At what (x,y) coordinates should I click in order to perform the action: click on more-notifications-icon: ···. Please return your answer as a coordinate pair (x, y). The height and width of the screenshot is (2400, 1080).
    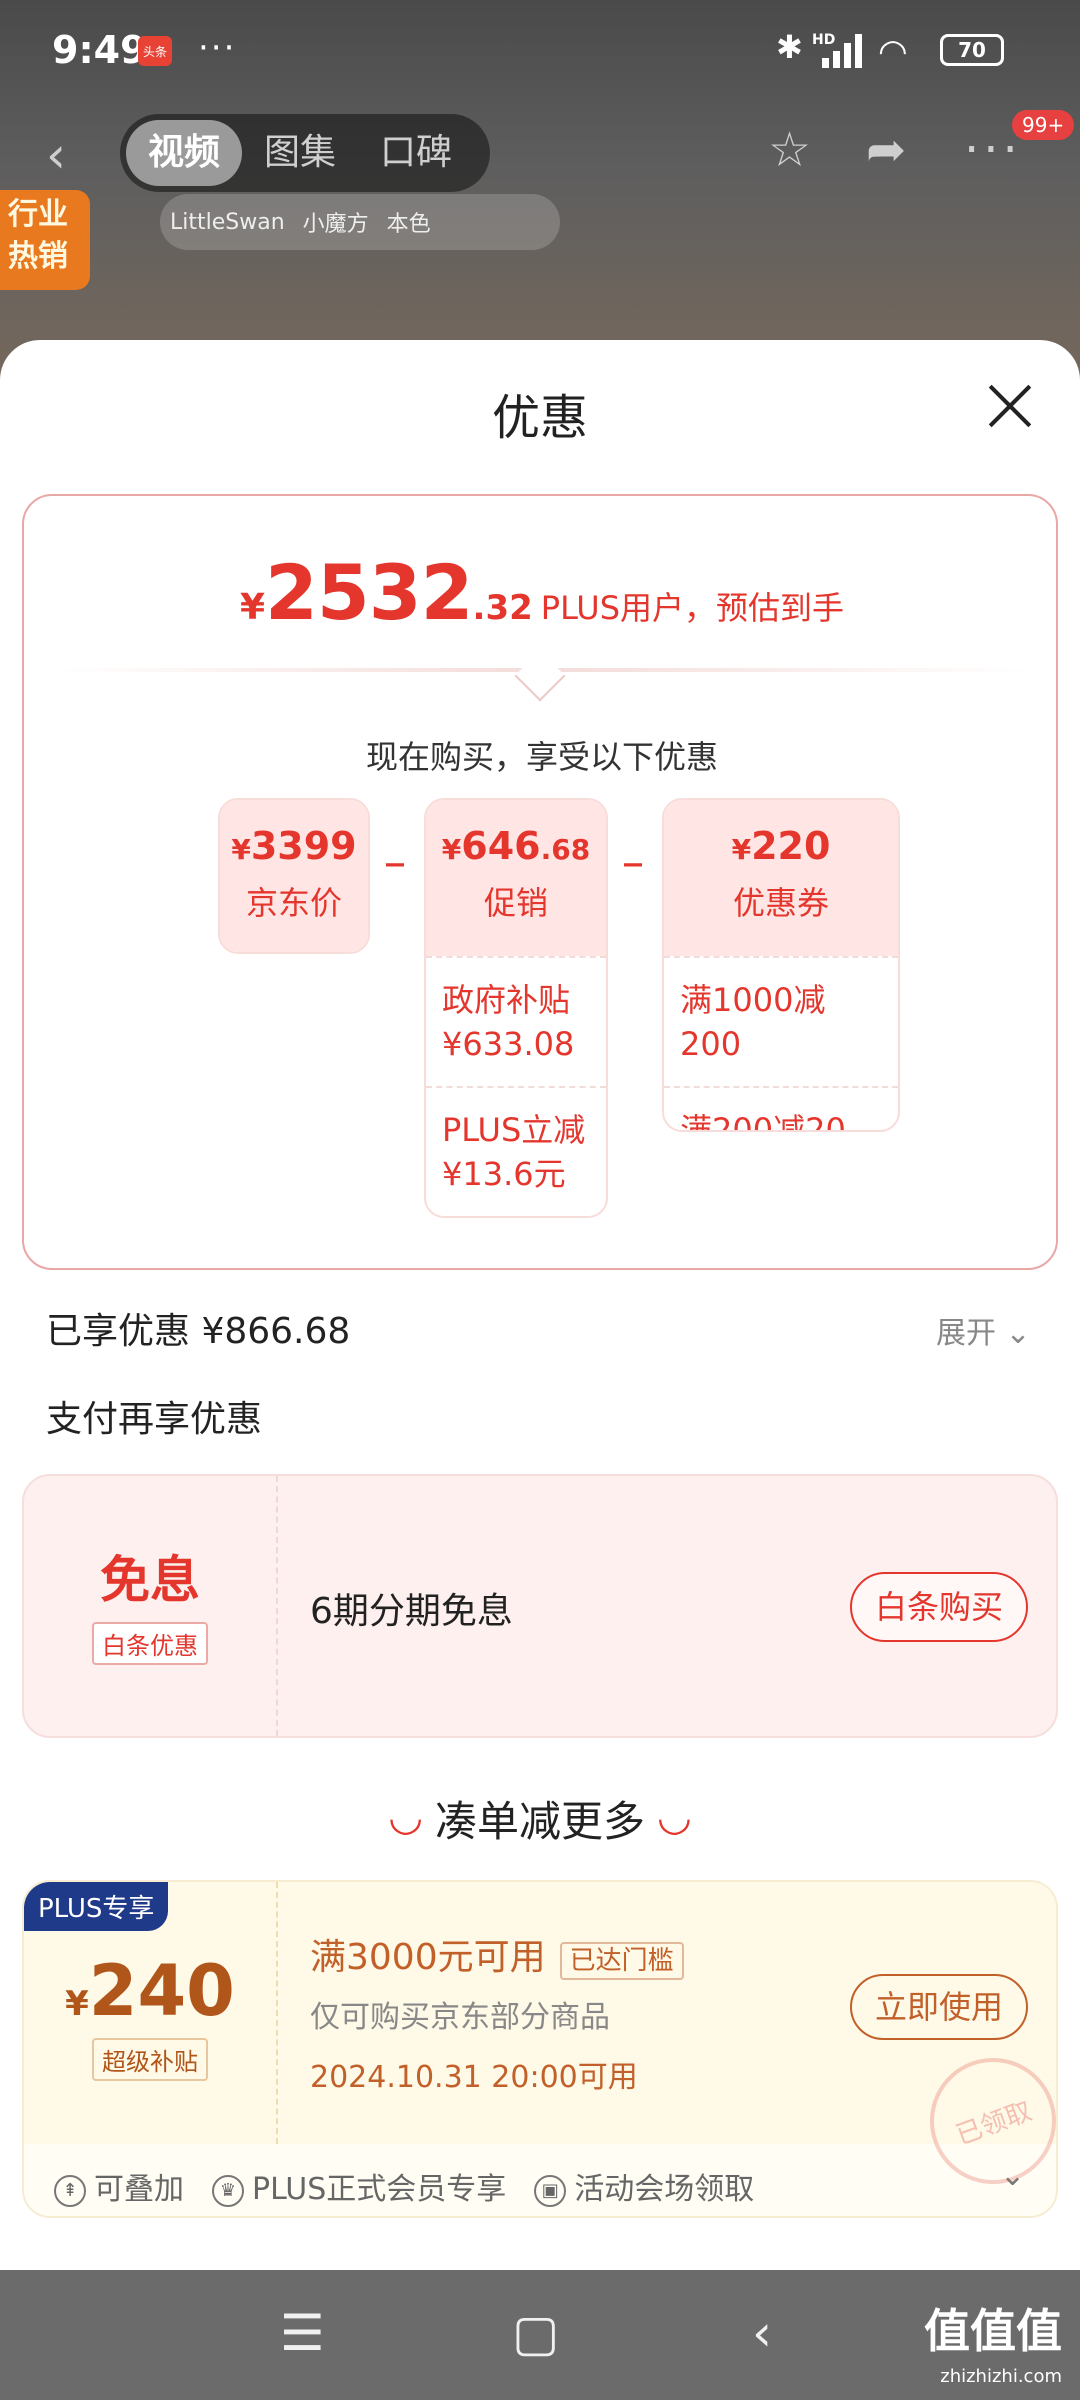
    Looking at the image, I should click on (217, 48).